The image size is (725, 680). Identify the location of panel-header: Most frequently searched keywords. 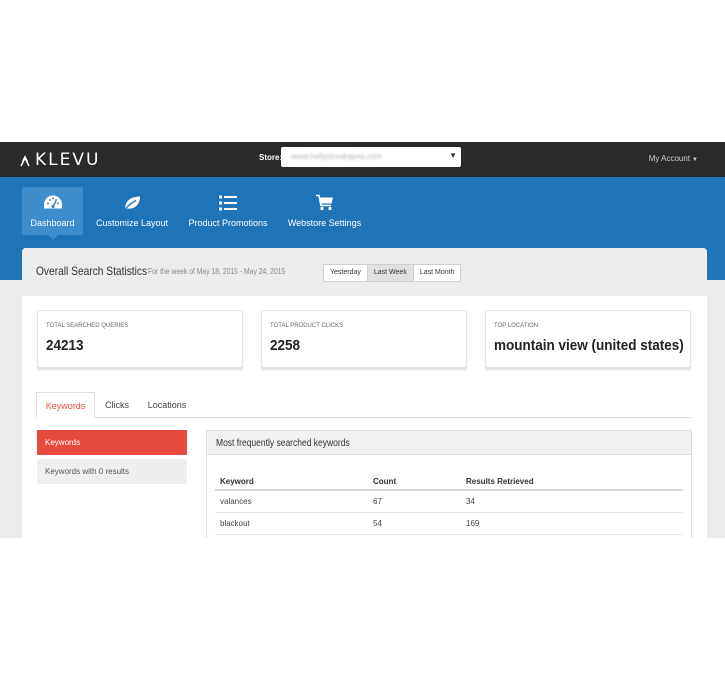
(449, 443).